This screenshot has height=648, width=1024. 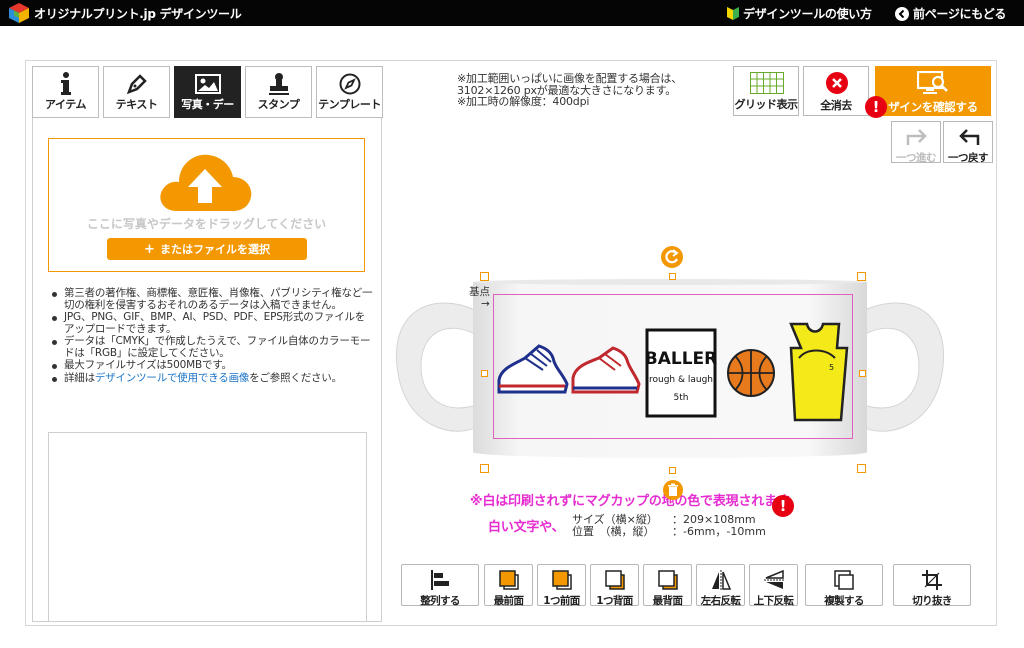 What do you see at coordinates (149, 249) in the screenshot?
I see `plus-icon: +` at bounding box center [149, 249].